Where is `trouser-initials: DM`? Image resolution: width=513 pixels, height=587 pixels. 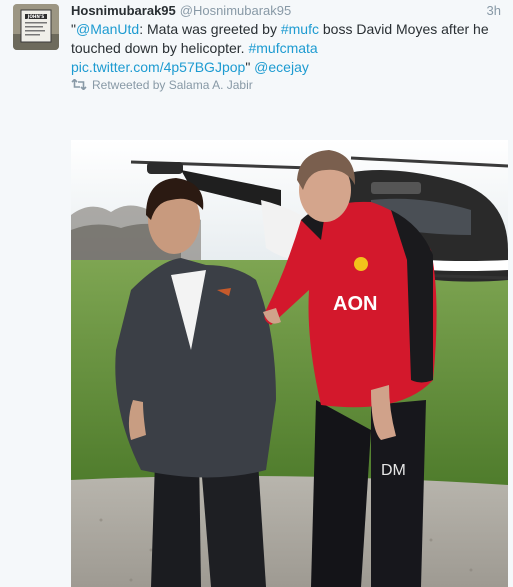
trouser-initials: DM is located at coordinates (393, 470).